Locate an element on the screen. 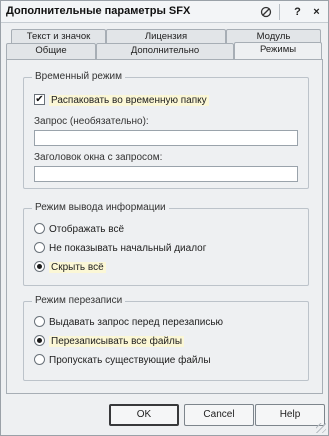 The height and width of the screenshot is (436, 329). cancel-button: Cancel is located at coordinates (219, 415).